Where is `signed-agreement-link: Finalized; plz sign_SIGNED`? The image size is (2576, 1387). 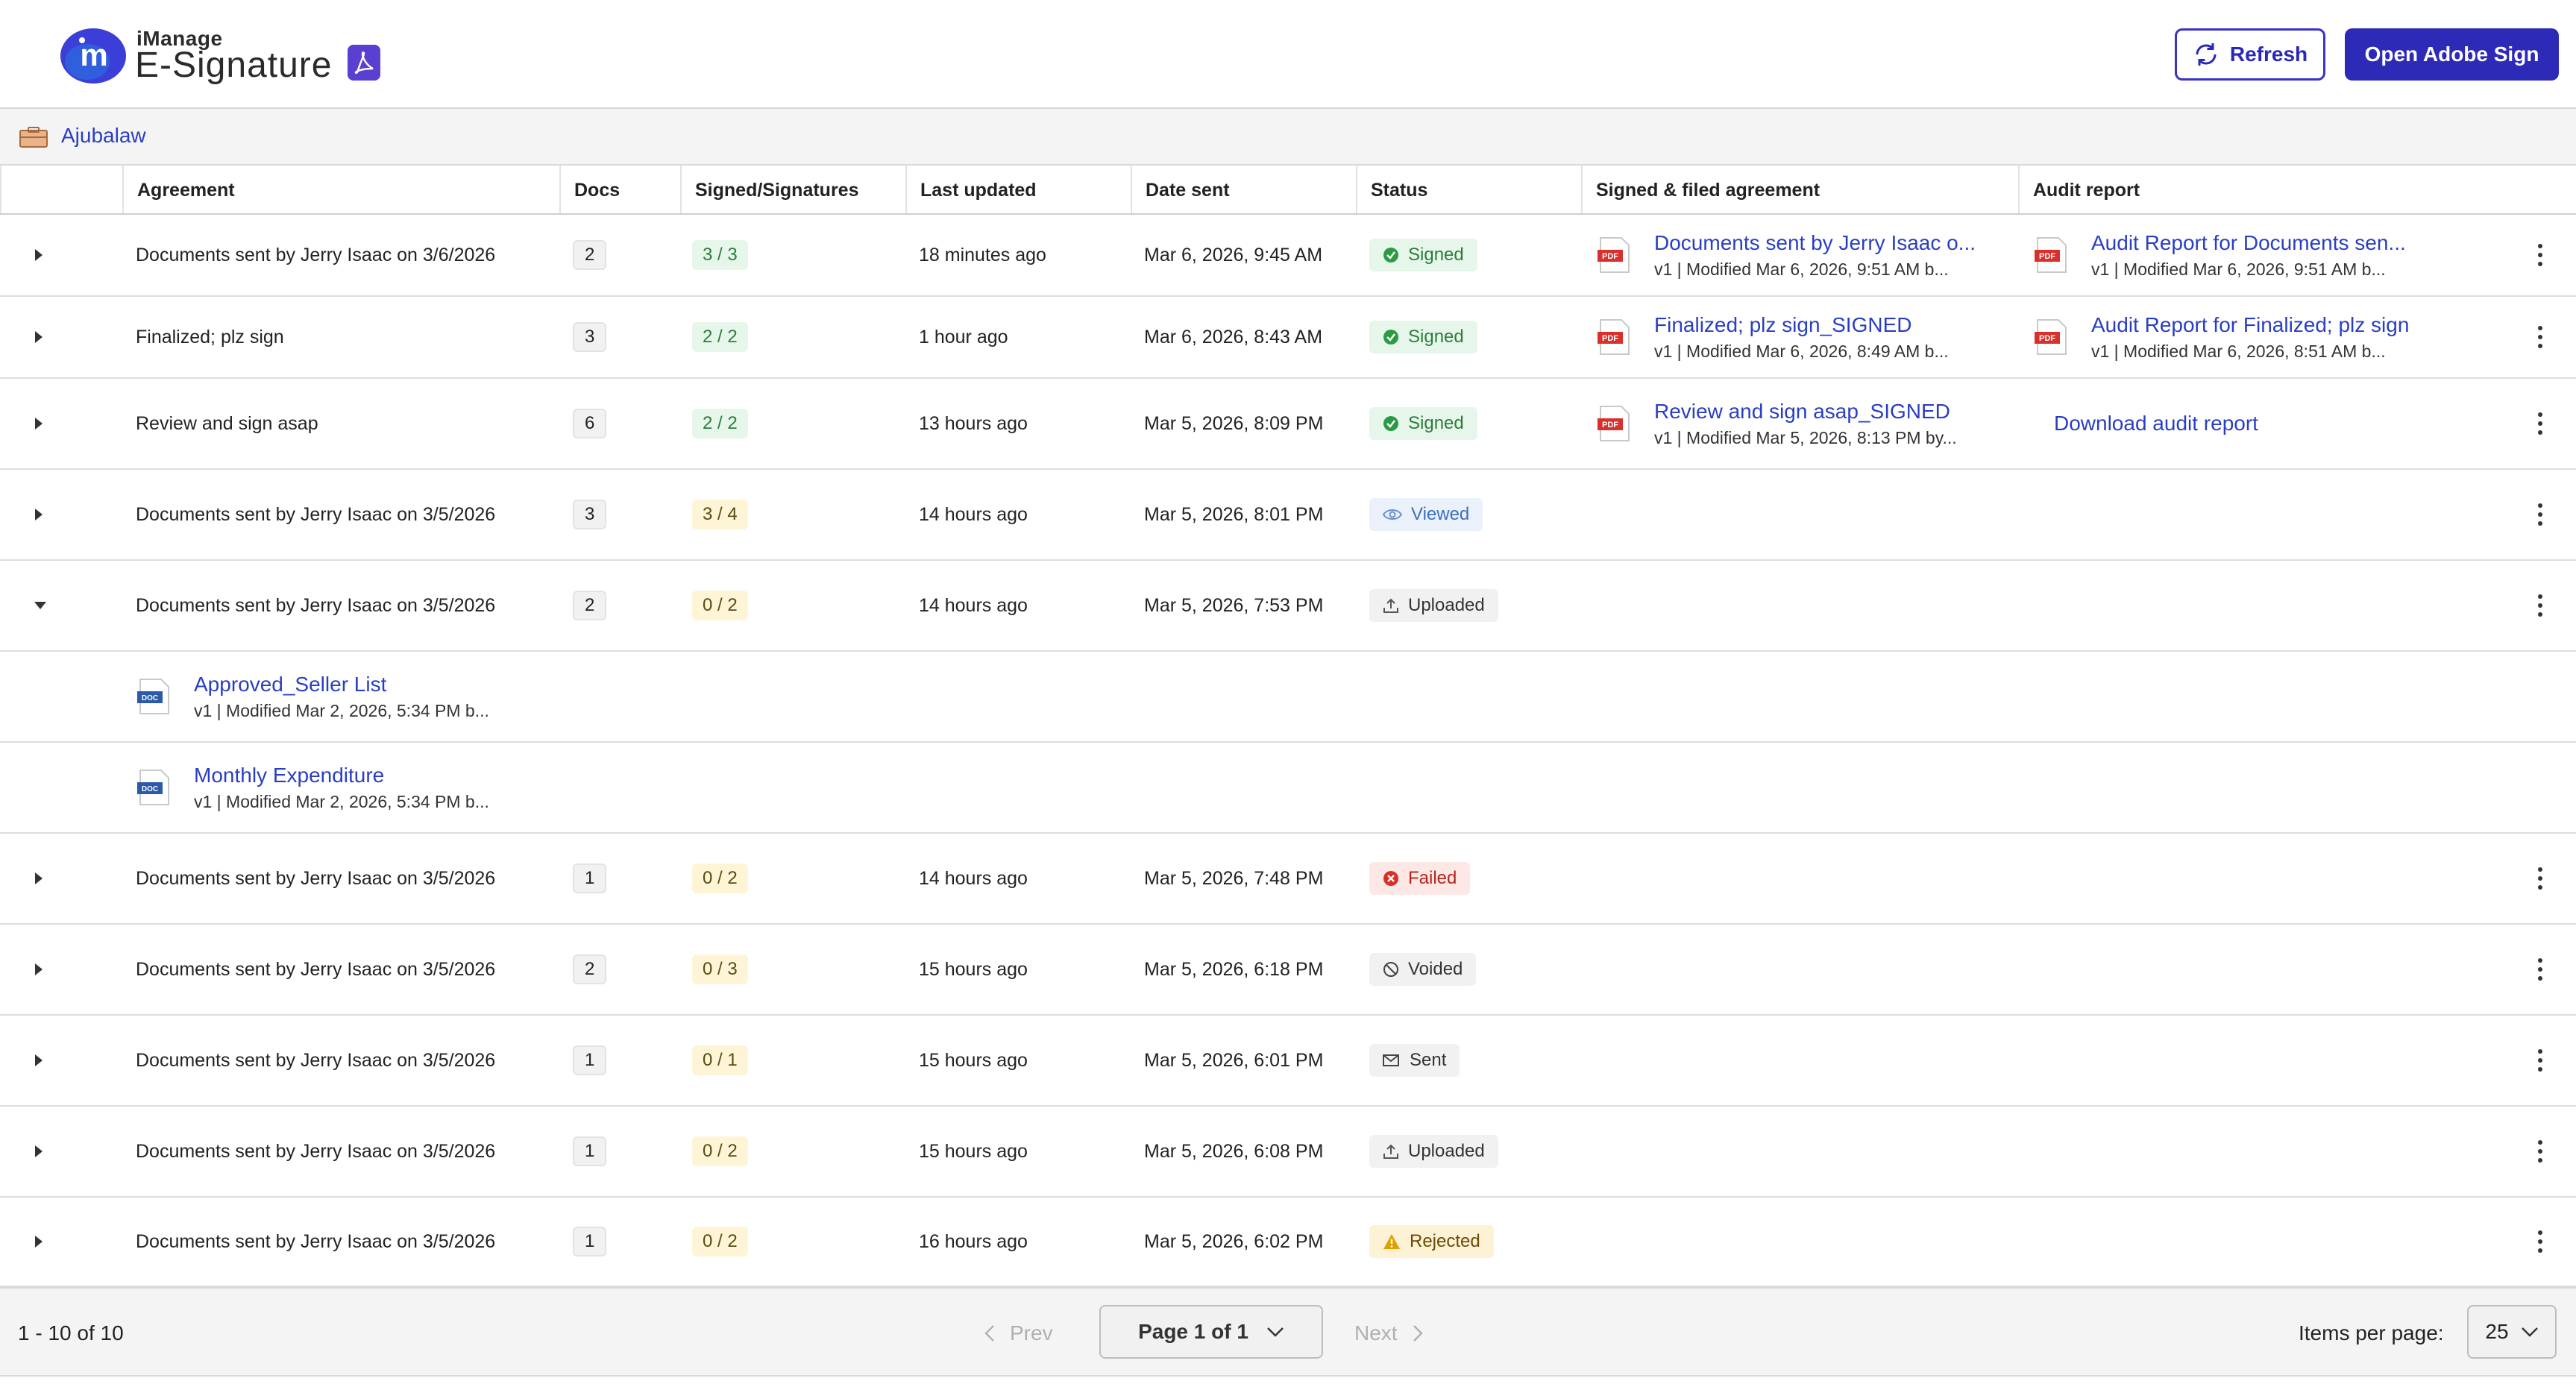
signed-agreement-link: Finalized; plz sign_SIGNED is located at coordinates (1802, 325).